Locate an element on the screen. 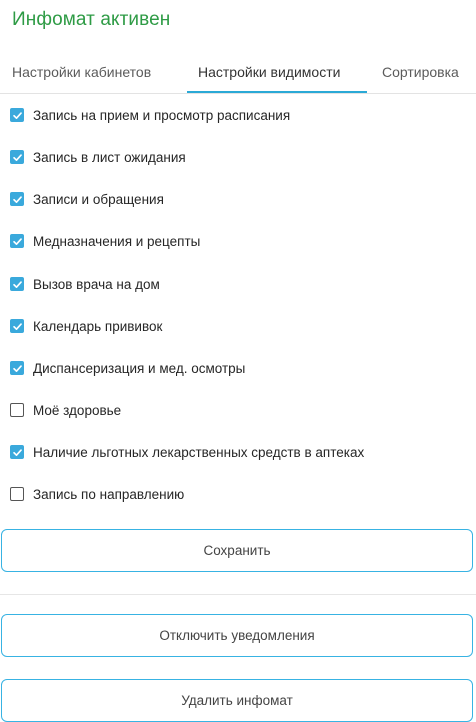  checkbox-row: Календарь прививок is located at coordinates (86, 326).